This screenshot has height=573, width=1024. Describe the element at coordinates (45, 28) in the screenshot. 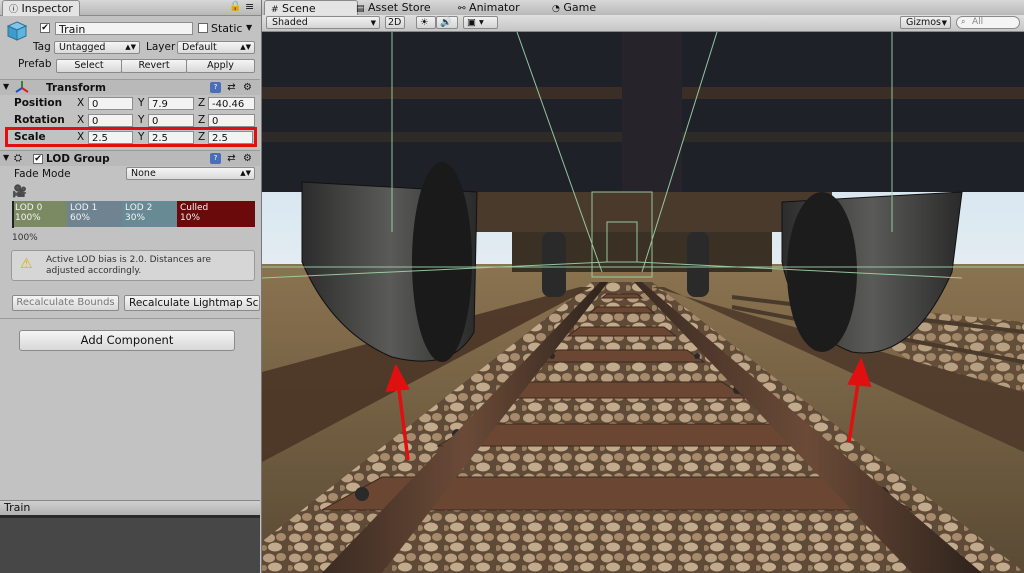

I see `active-checkbox: ✔` at that location.